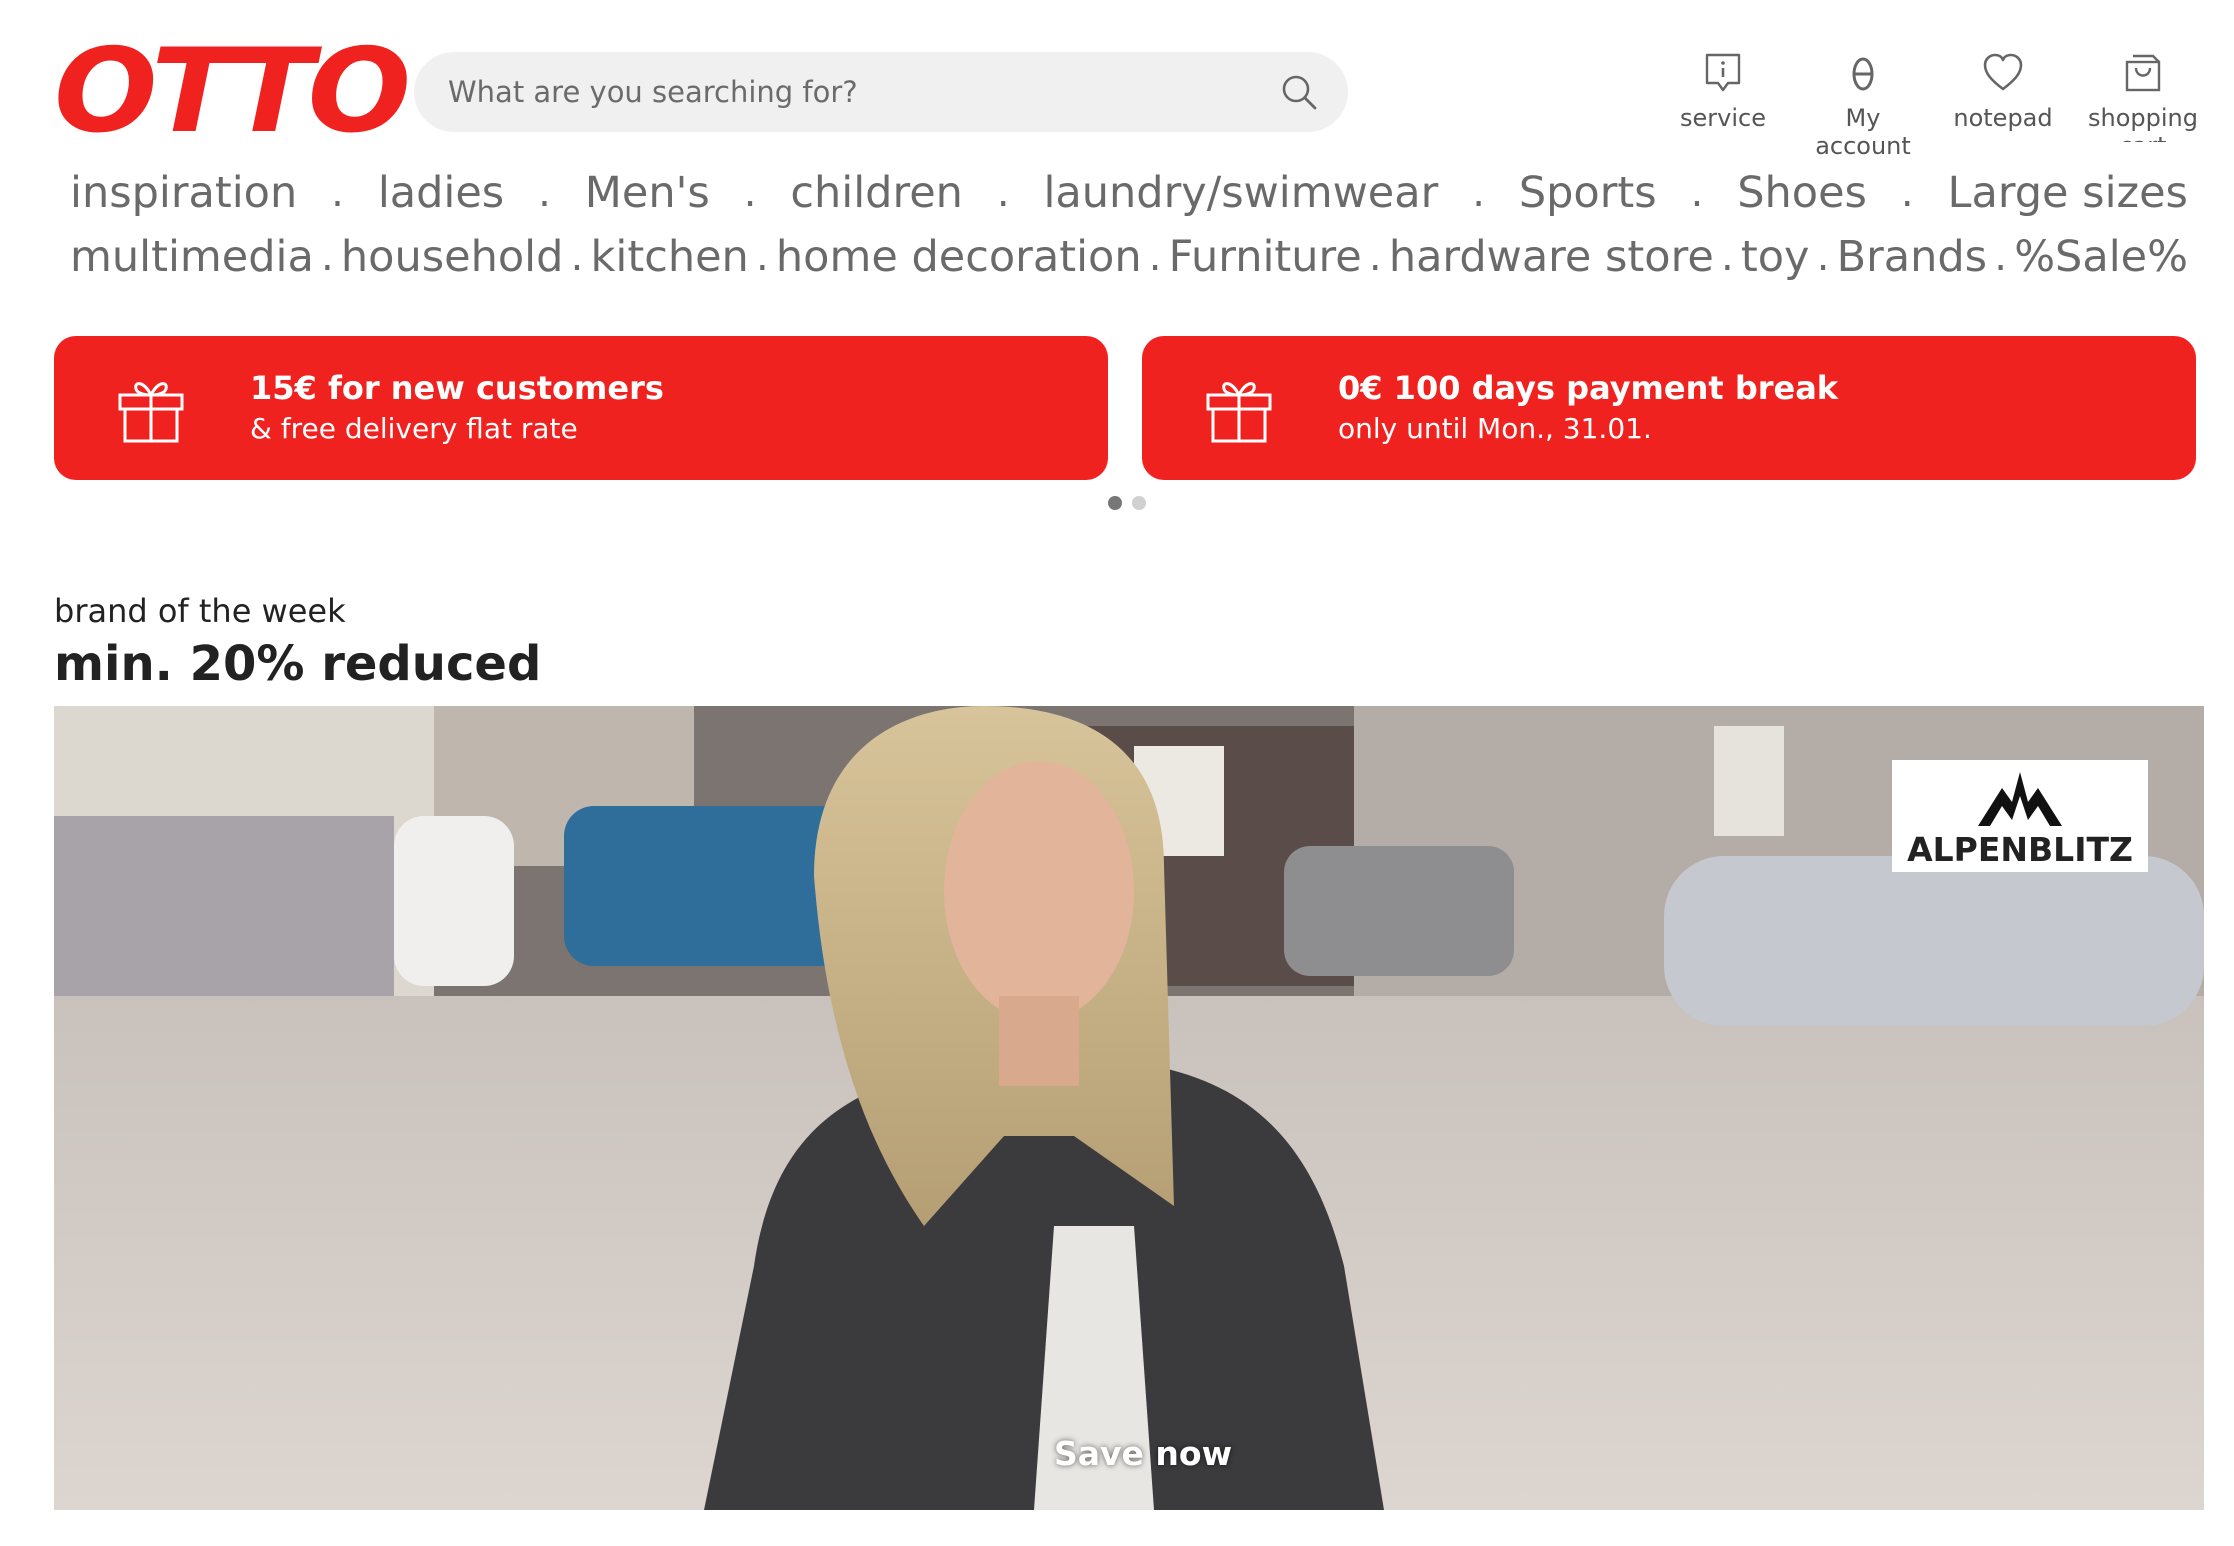  Describe the element at coordinates (1863, 132) in the screenshot. I see `my-account-label: My account` at that location.